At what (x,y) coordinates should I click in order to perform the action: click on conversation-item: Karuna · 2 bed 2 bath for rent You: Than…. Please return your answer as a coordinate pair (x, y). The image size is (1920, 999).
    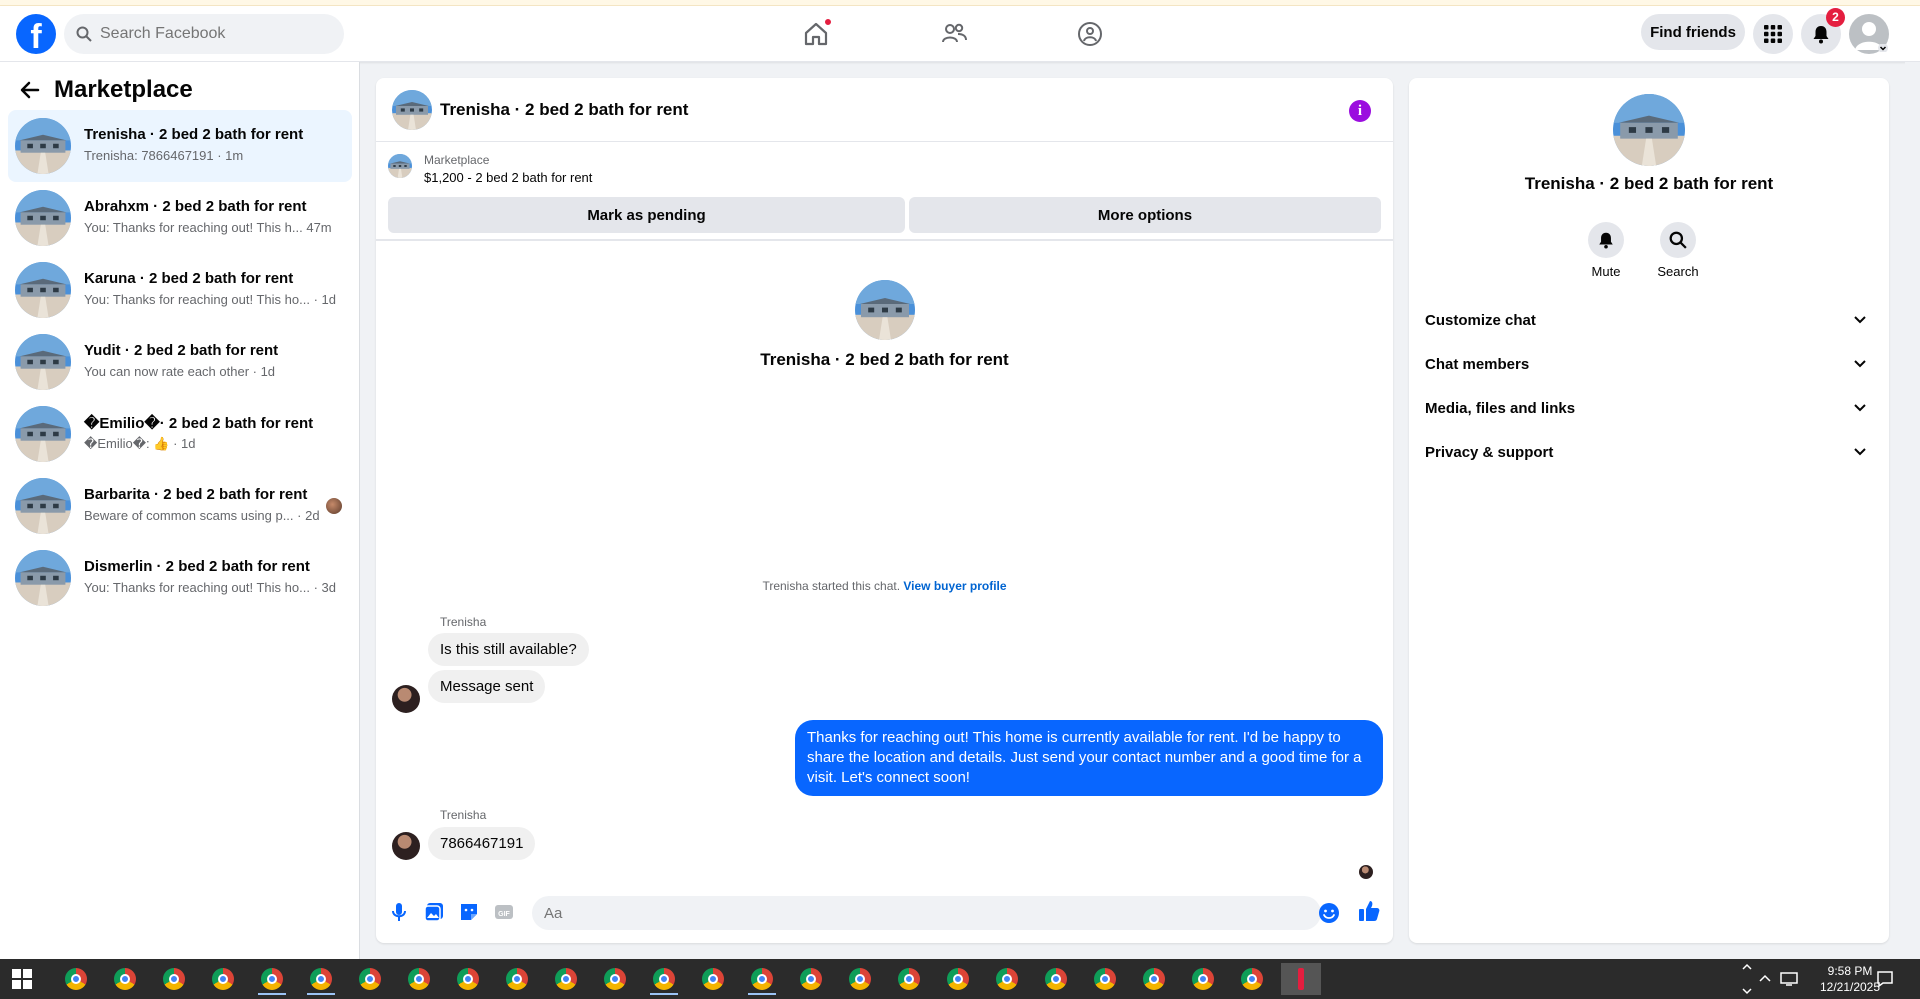
    Looking at the image, I should click on (180, 290).